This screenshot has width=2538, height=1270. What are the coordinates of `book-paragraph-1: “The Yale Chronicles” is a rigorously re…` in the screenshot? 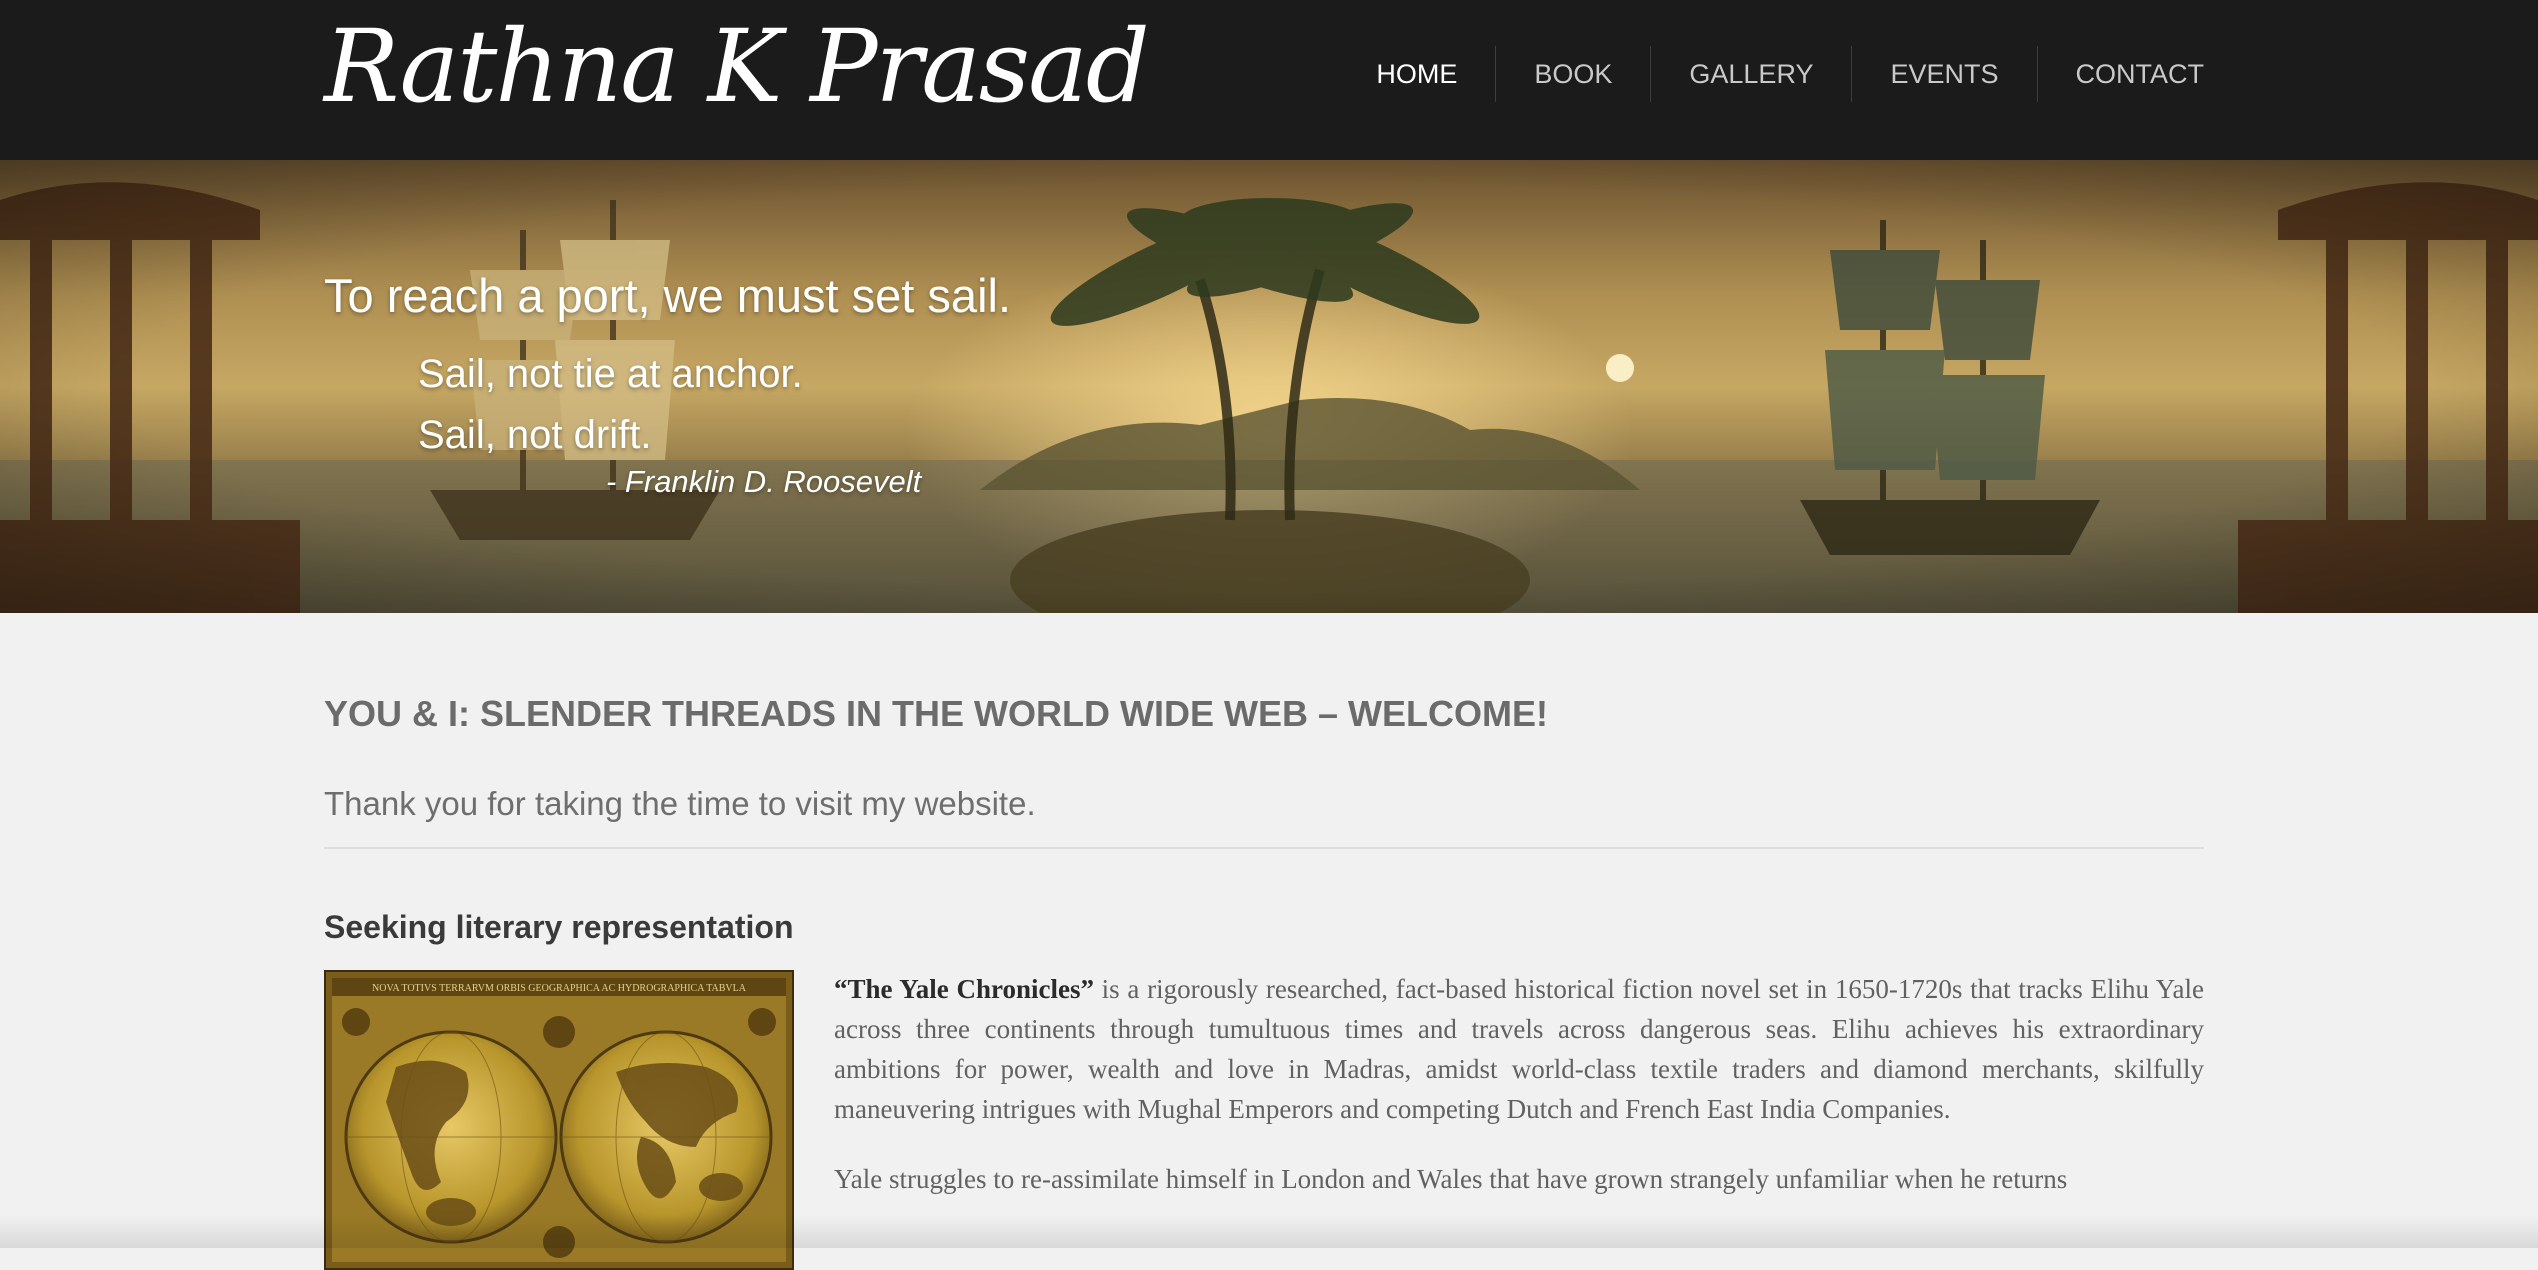 It's located at (1519, 1049).